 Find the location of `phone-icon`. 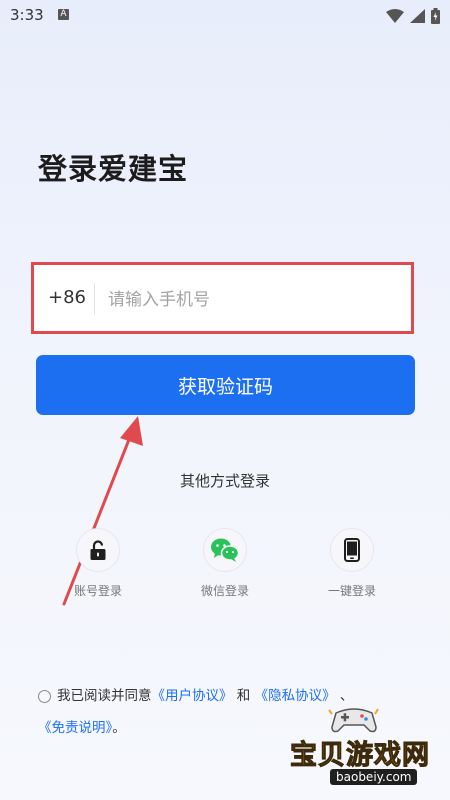

phone-icon is located at coordinates (352, 550).